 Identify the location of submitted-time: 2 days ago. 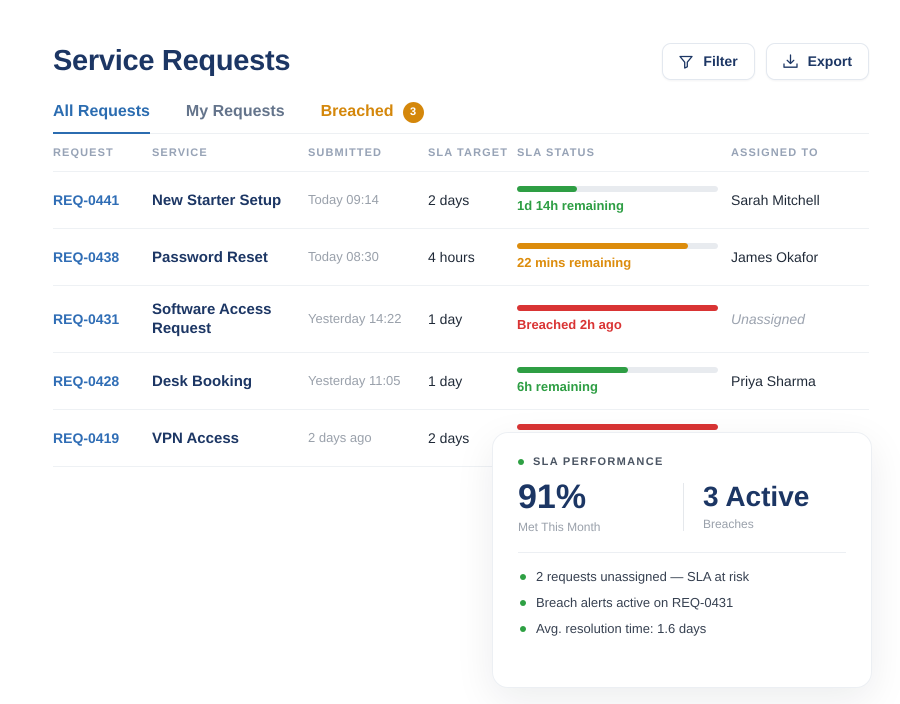
(340, 438).